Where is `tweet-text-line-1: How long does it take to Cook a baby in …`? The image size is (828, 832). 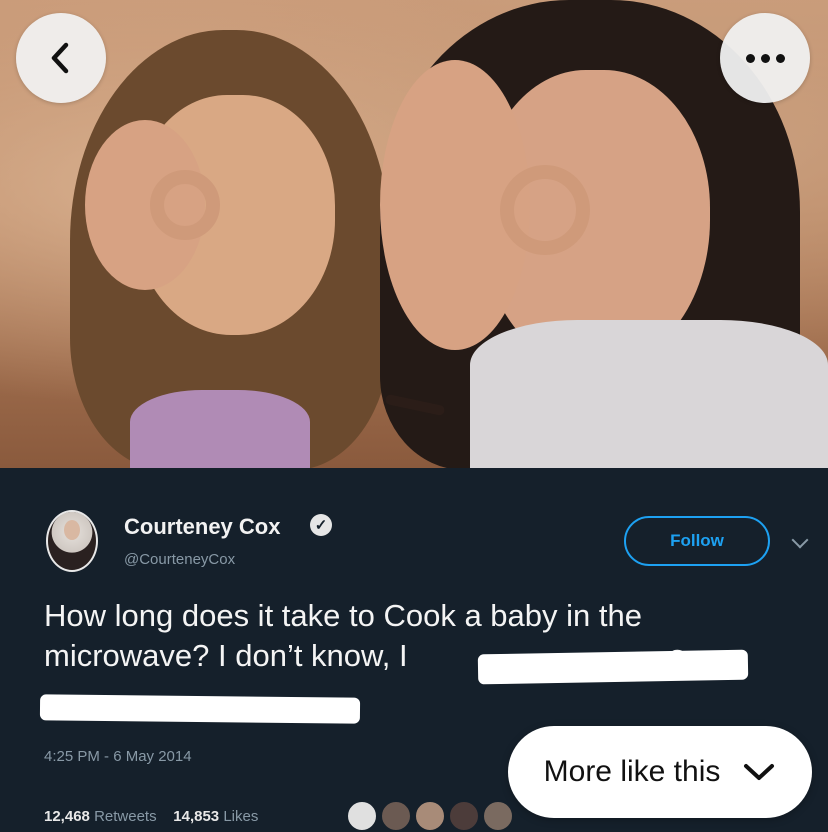
tweet-text-line-1: How long does it take to Cook a baby in … is located at coordinates (343, 615).